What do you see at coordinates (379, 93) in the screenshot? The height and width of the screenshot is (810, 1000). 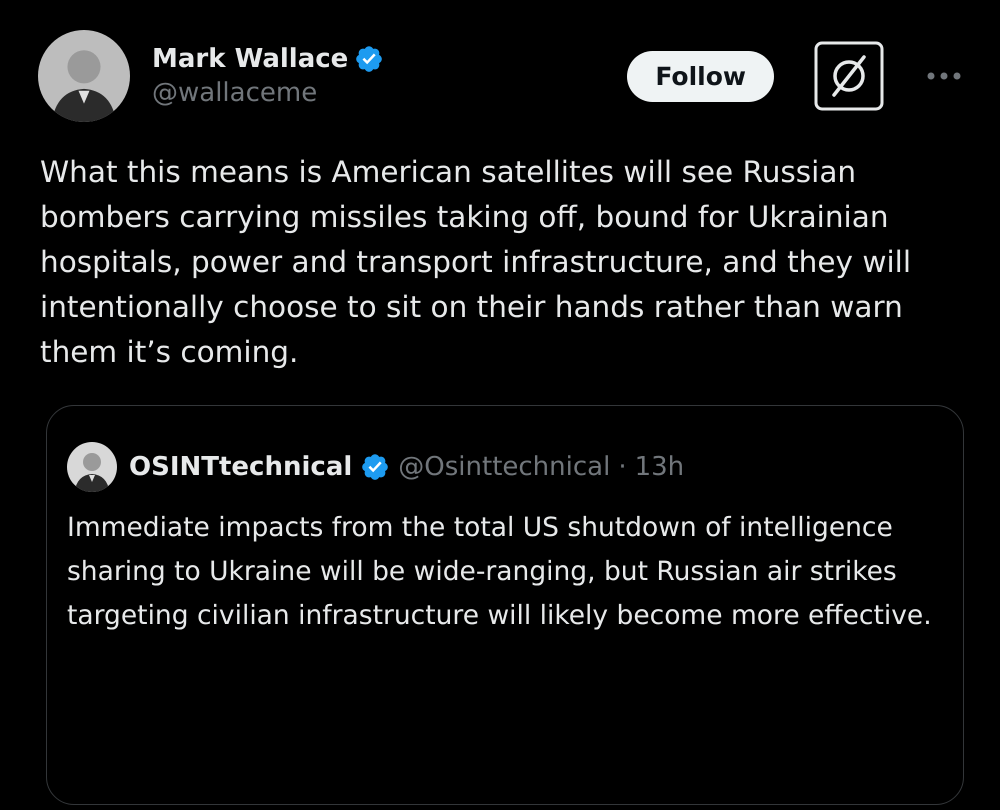 I see `author-handle: @wallaceme` at bounding box center [379, 93].